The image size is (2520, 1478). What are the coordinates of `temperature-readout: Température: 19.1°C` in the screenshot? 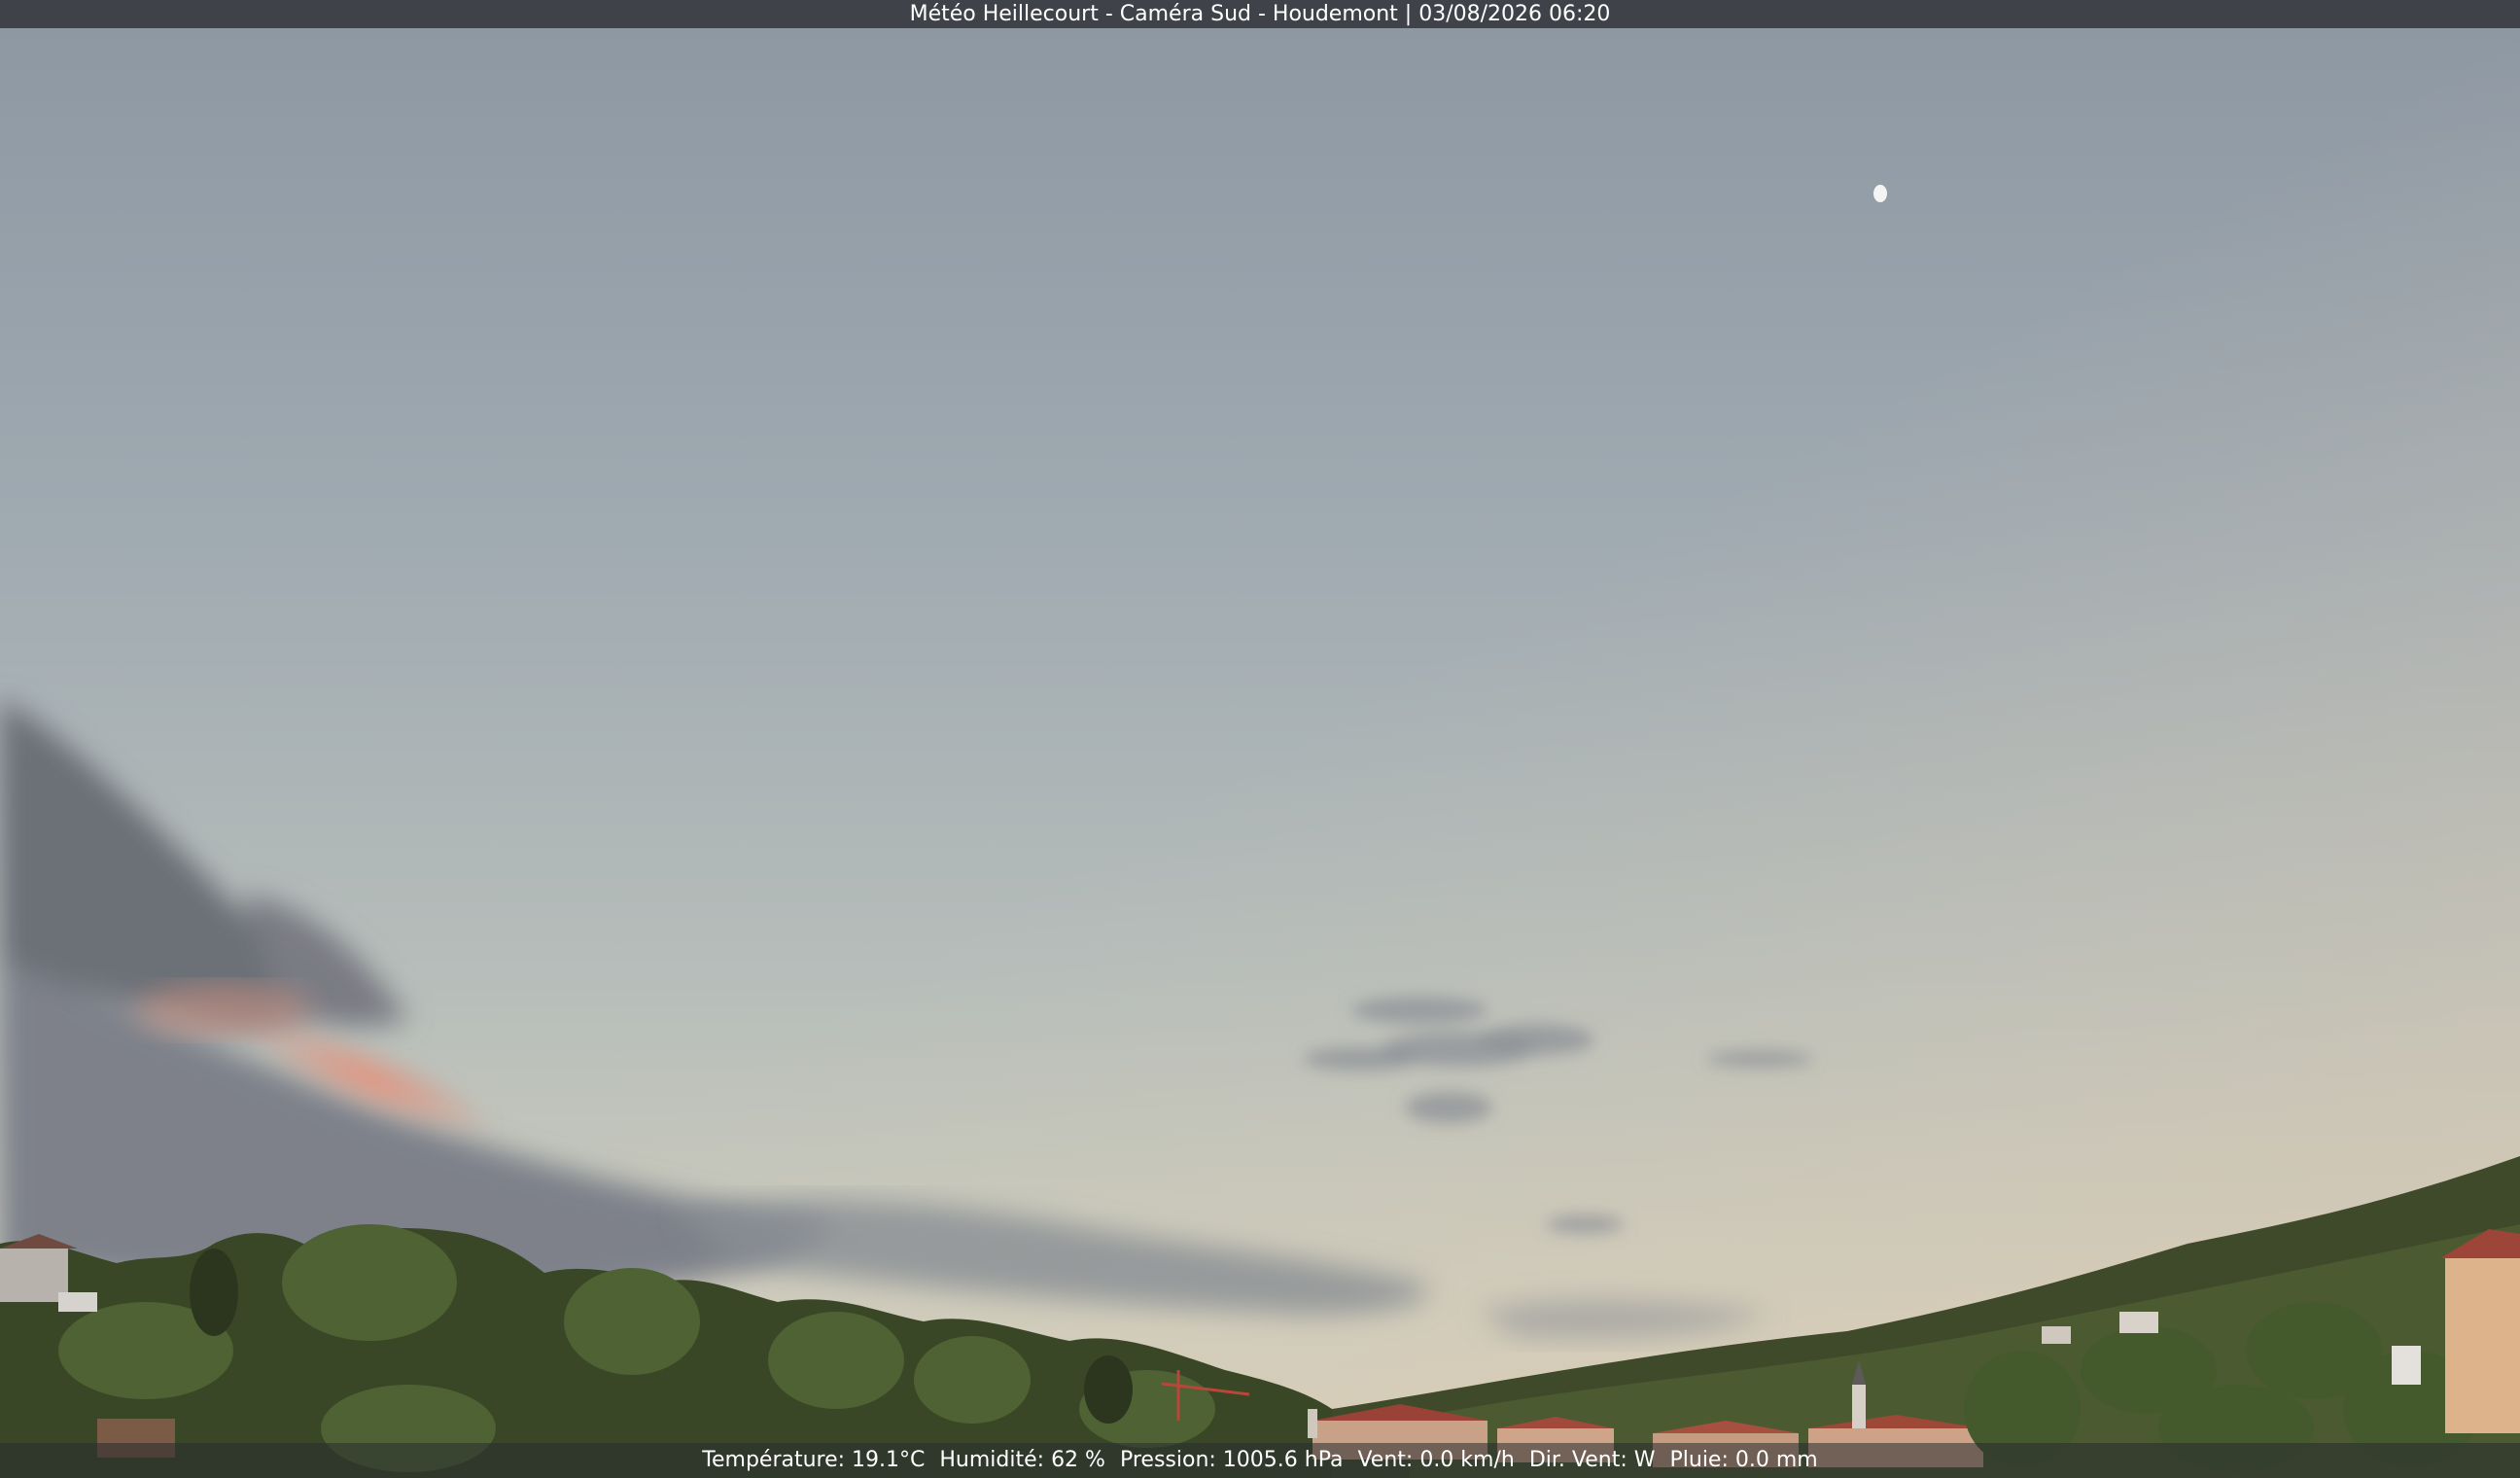 It's located at (814, 1460).